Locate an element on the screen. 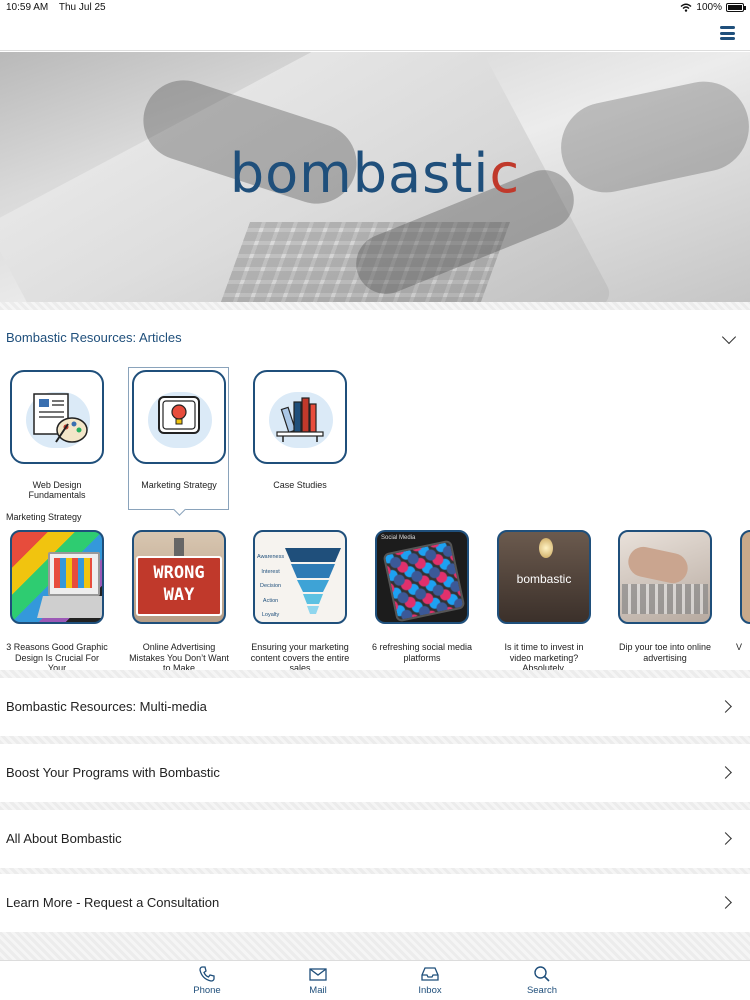  article-thumbnail: Social Media is located at coordinates (422, 577).